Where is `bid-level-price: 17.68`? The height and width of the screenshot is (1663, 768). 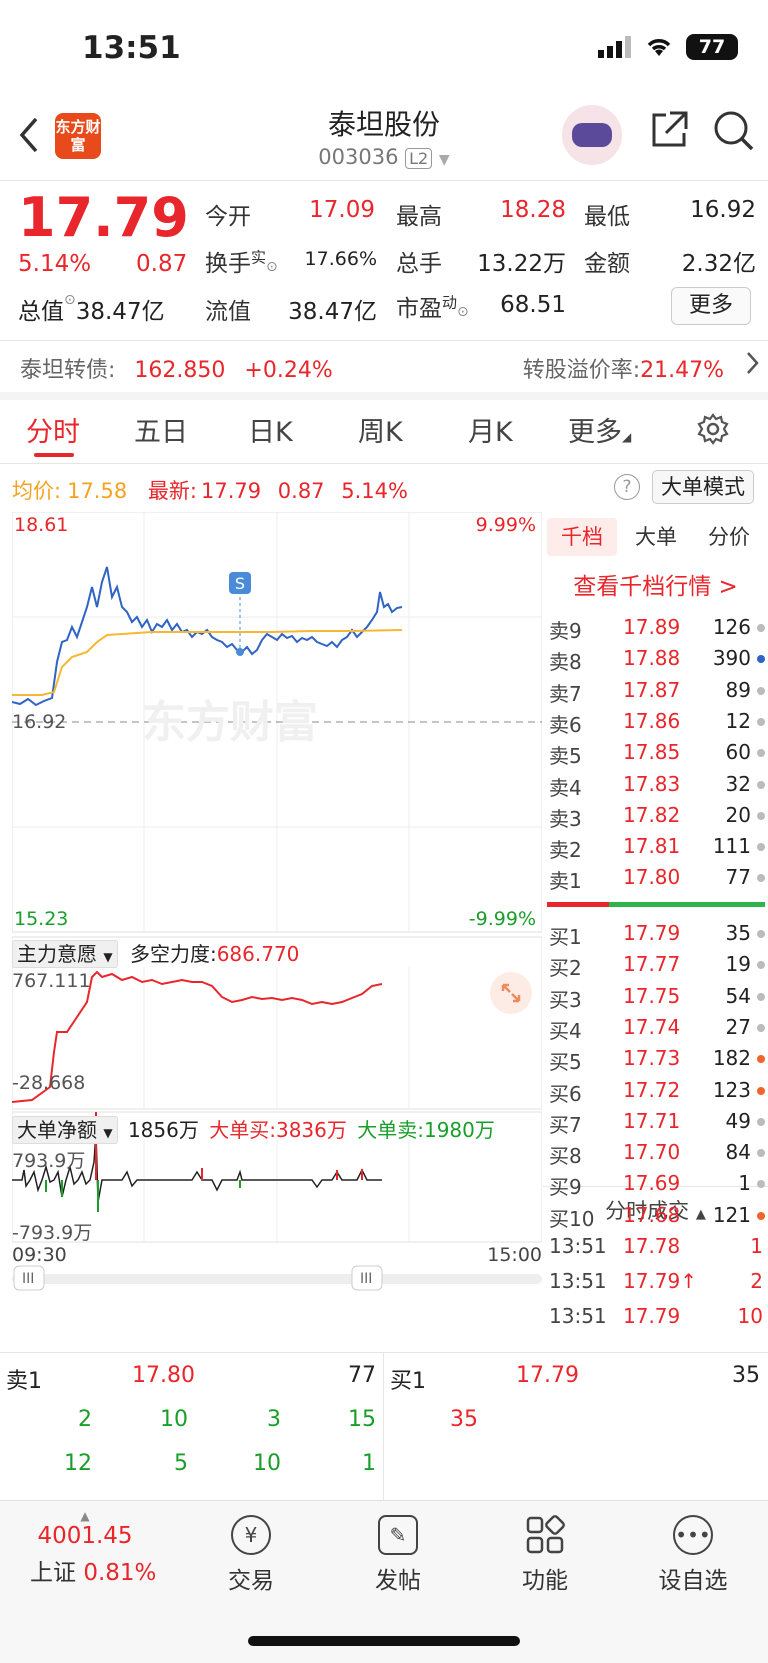 bid-level-price: 17.68 is located at coordinates (652, 1214).